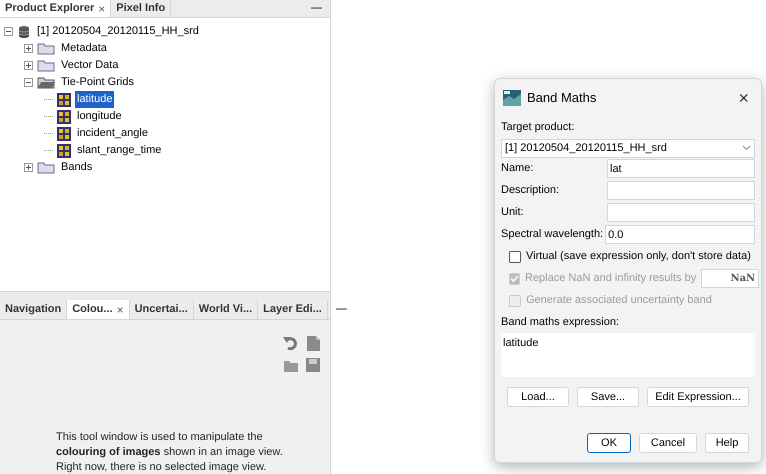 The height and width of the screenshot is (474, 766). I want to click on app-icon, so click(512, 98).